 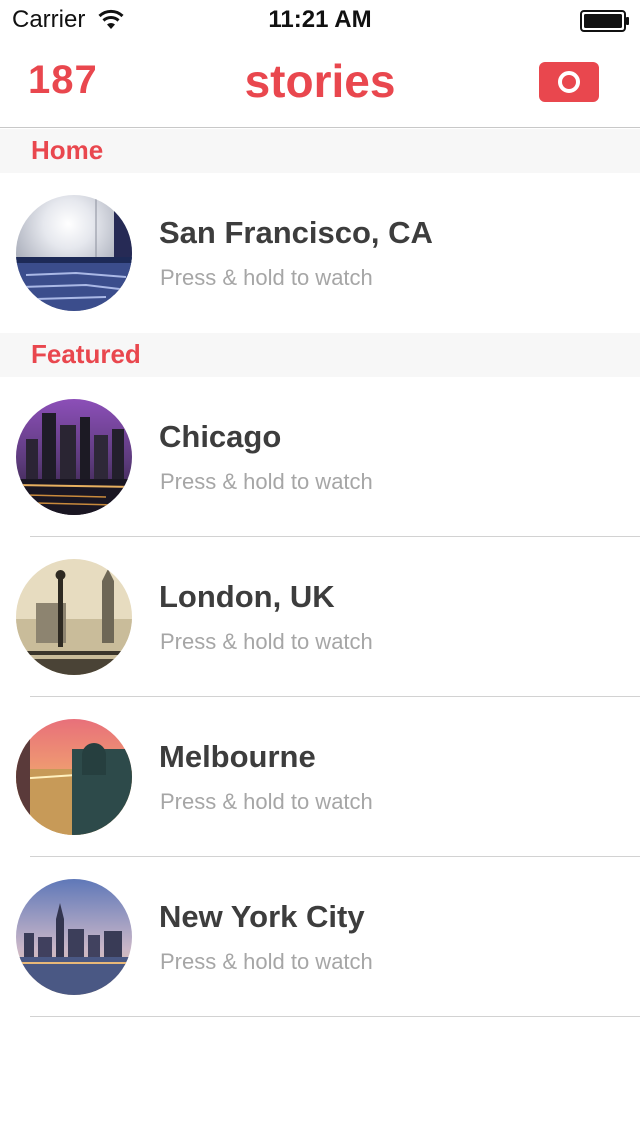 What do you see at coordinates (237, 756) in the screenshot?
I see `story-title: Melbourne` at bounding box center [237, 756].